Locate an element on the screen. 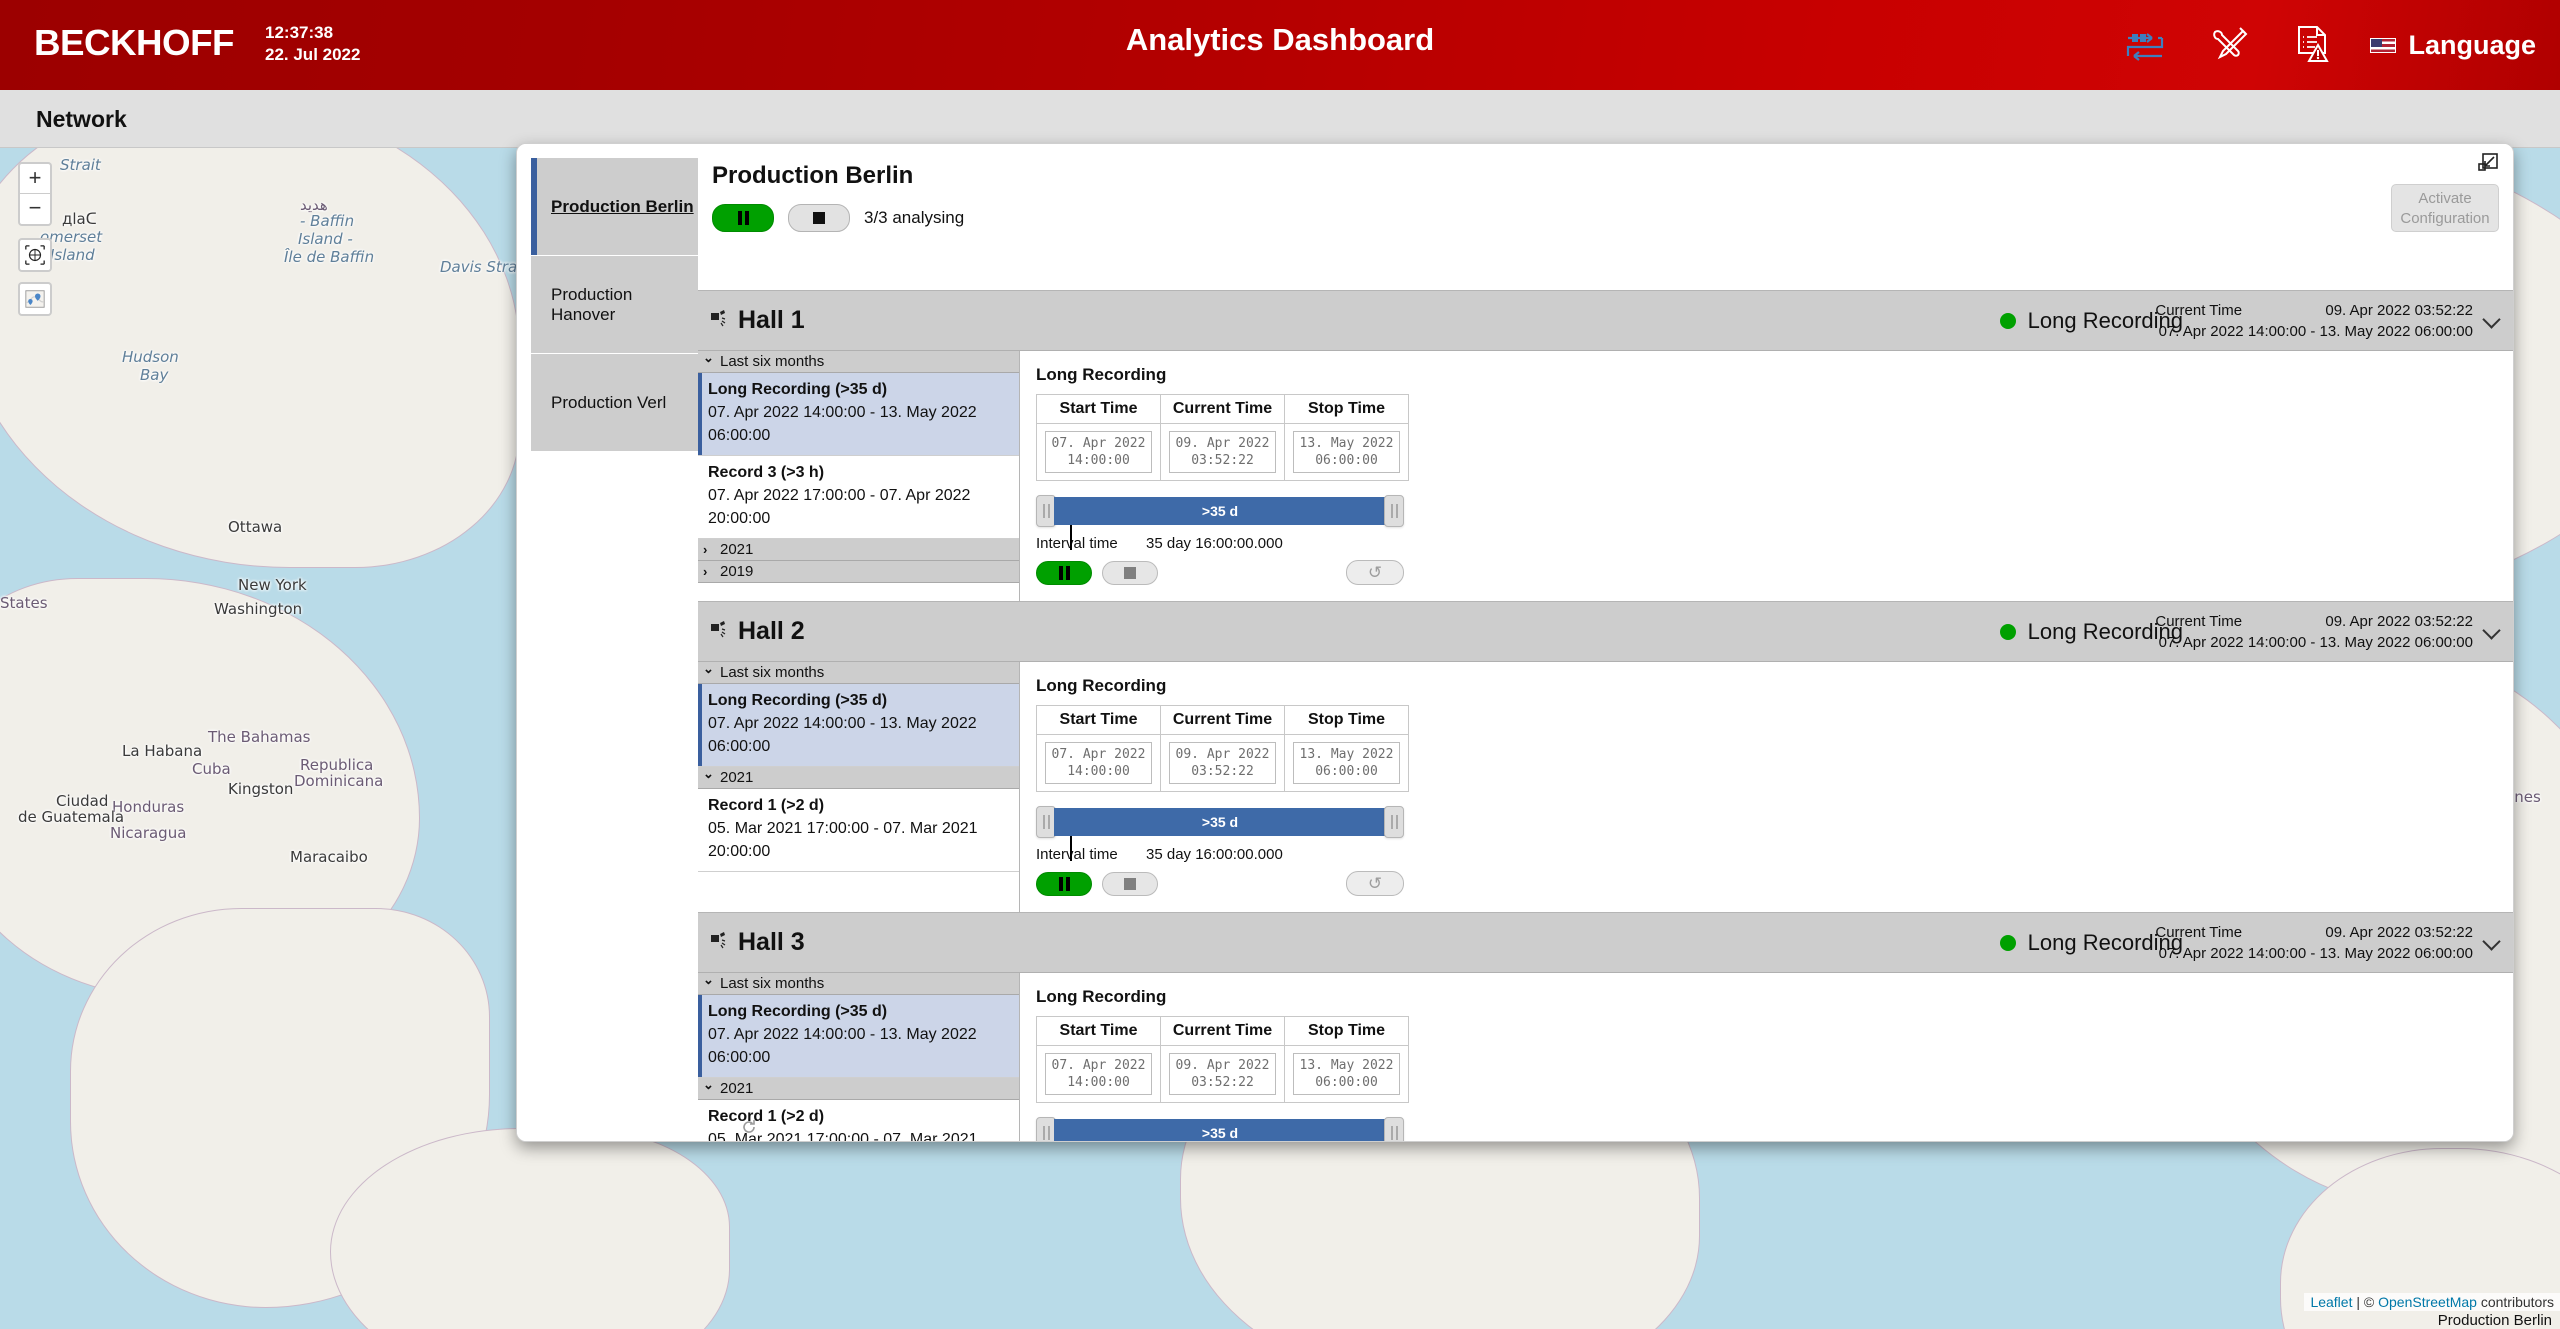 The image size is (2560, 1329). map-label: дӏаᑕ is located at coordinates (79, 219).